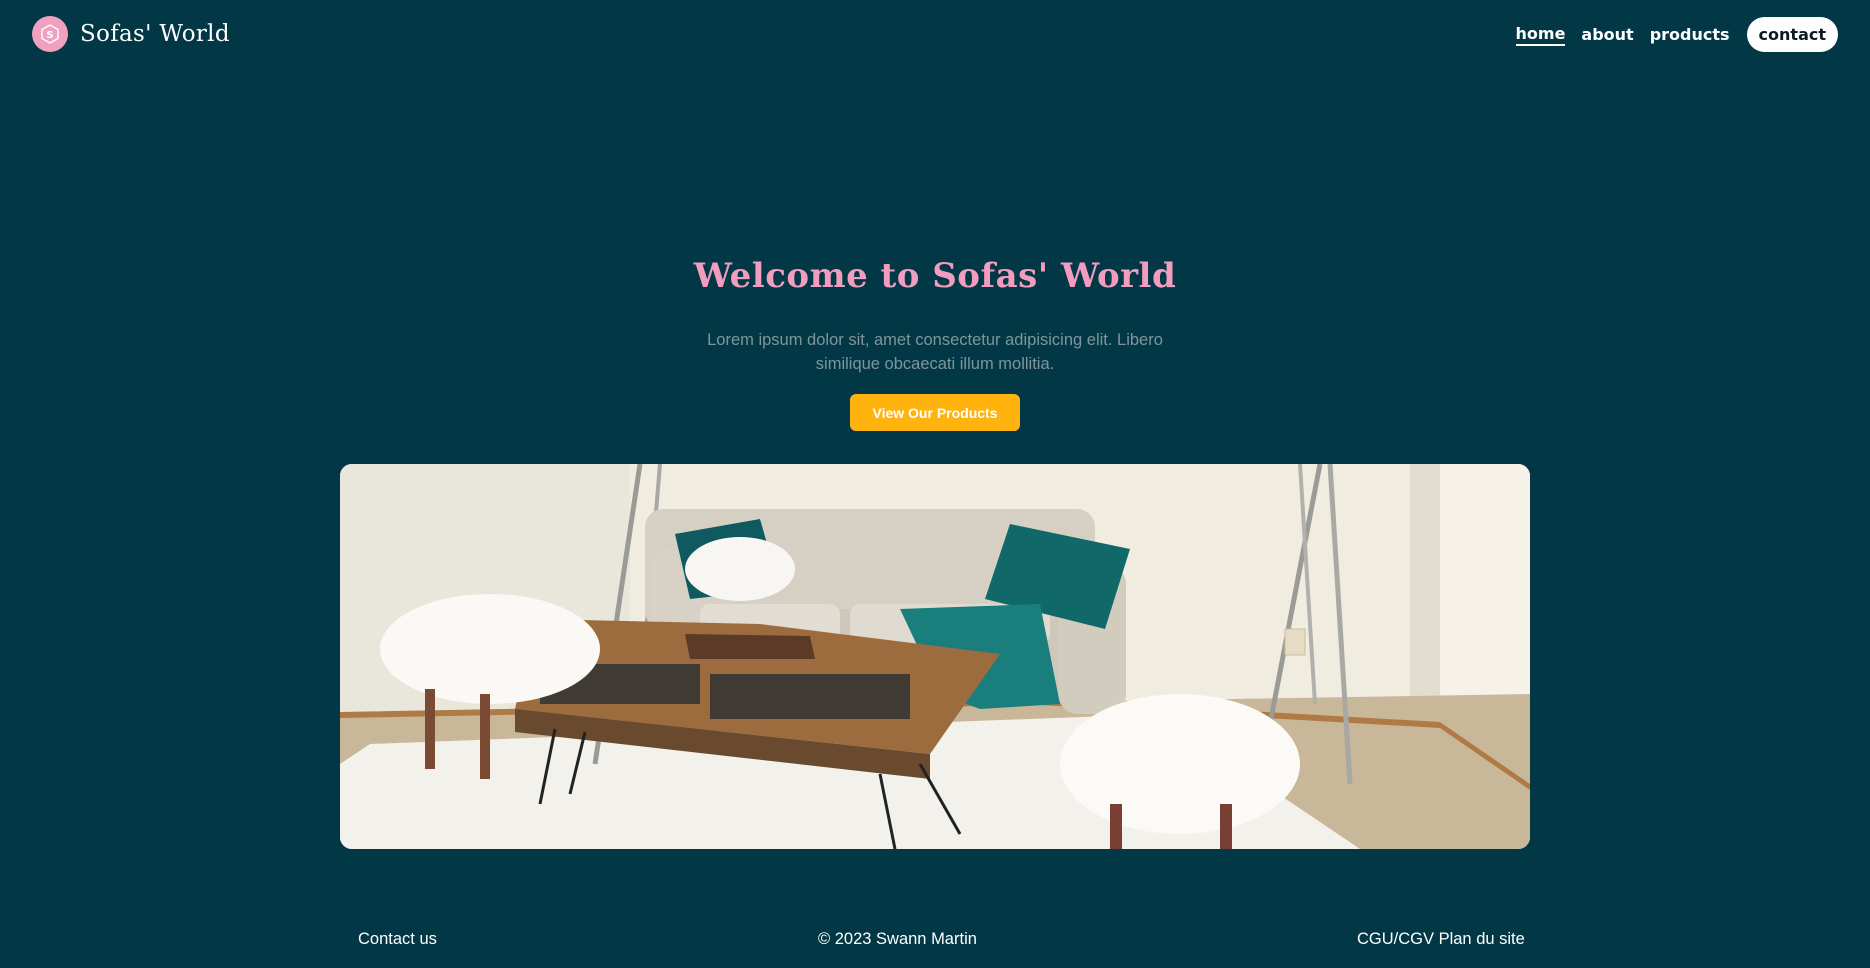 The image size is (1870, 968). I want to click on nav-contact-button: contact, so click(1792, 34).